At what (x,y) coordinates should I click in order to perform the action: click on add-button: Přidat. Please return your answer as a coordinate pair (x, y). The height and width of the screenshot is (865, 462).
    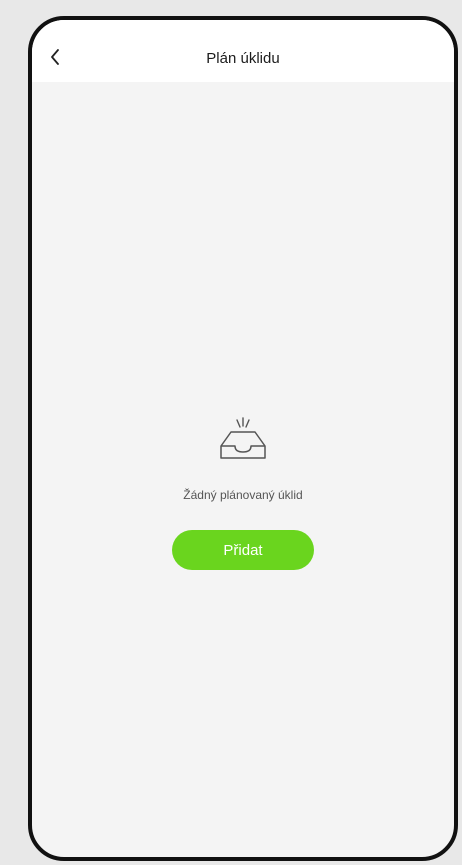
    Looking at the image, I should click on (243, 550).